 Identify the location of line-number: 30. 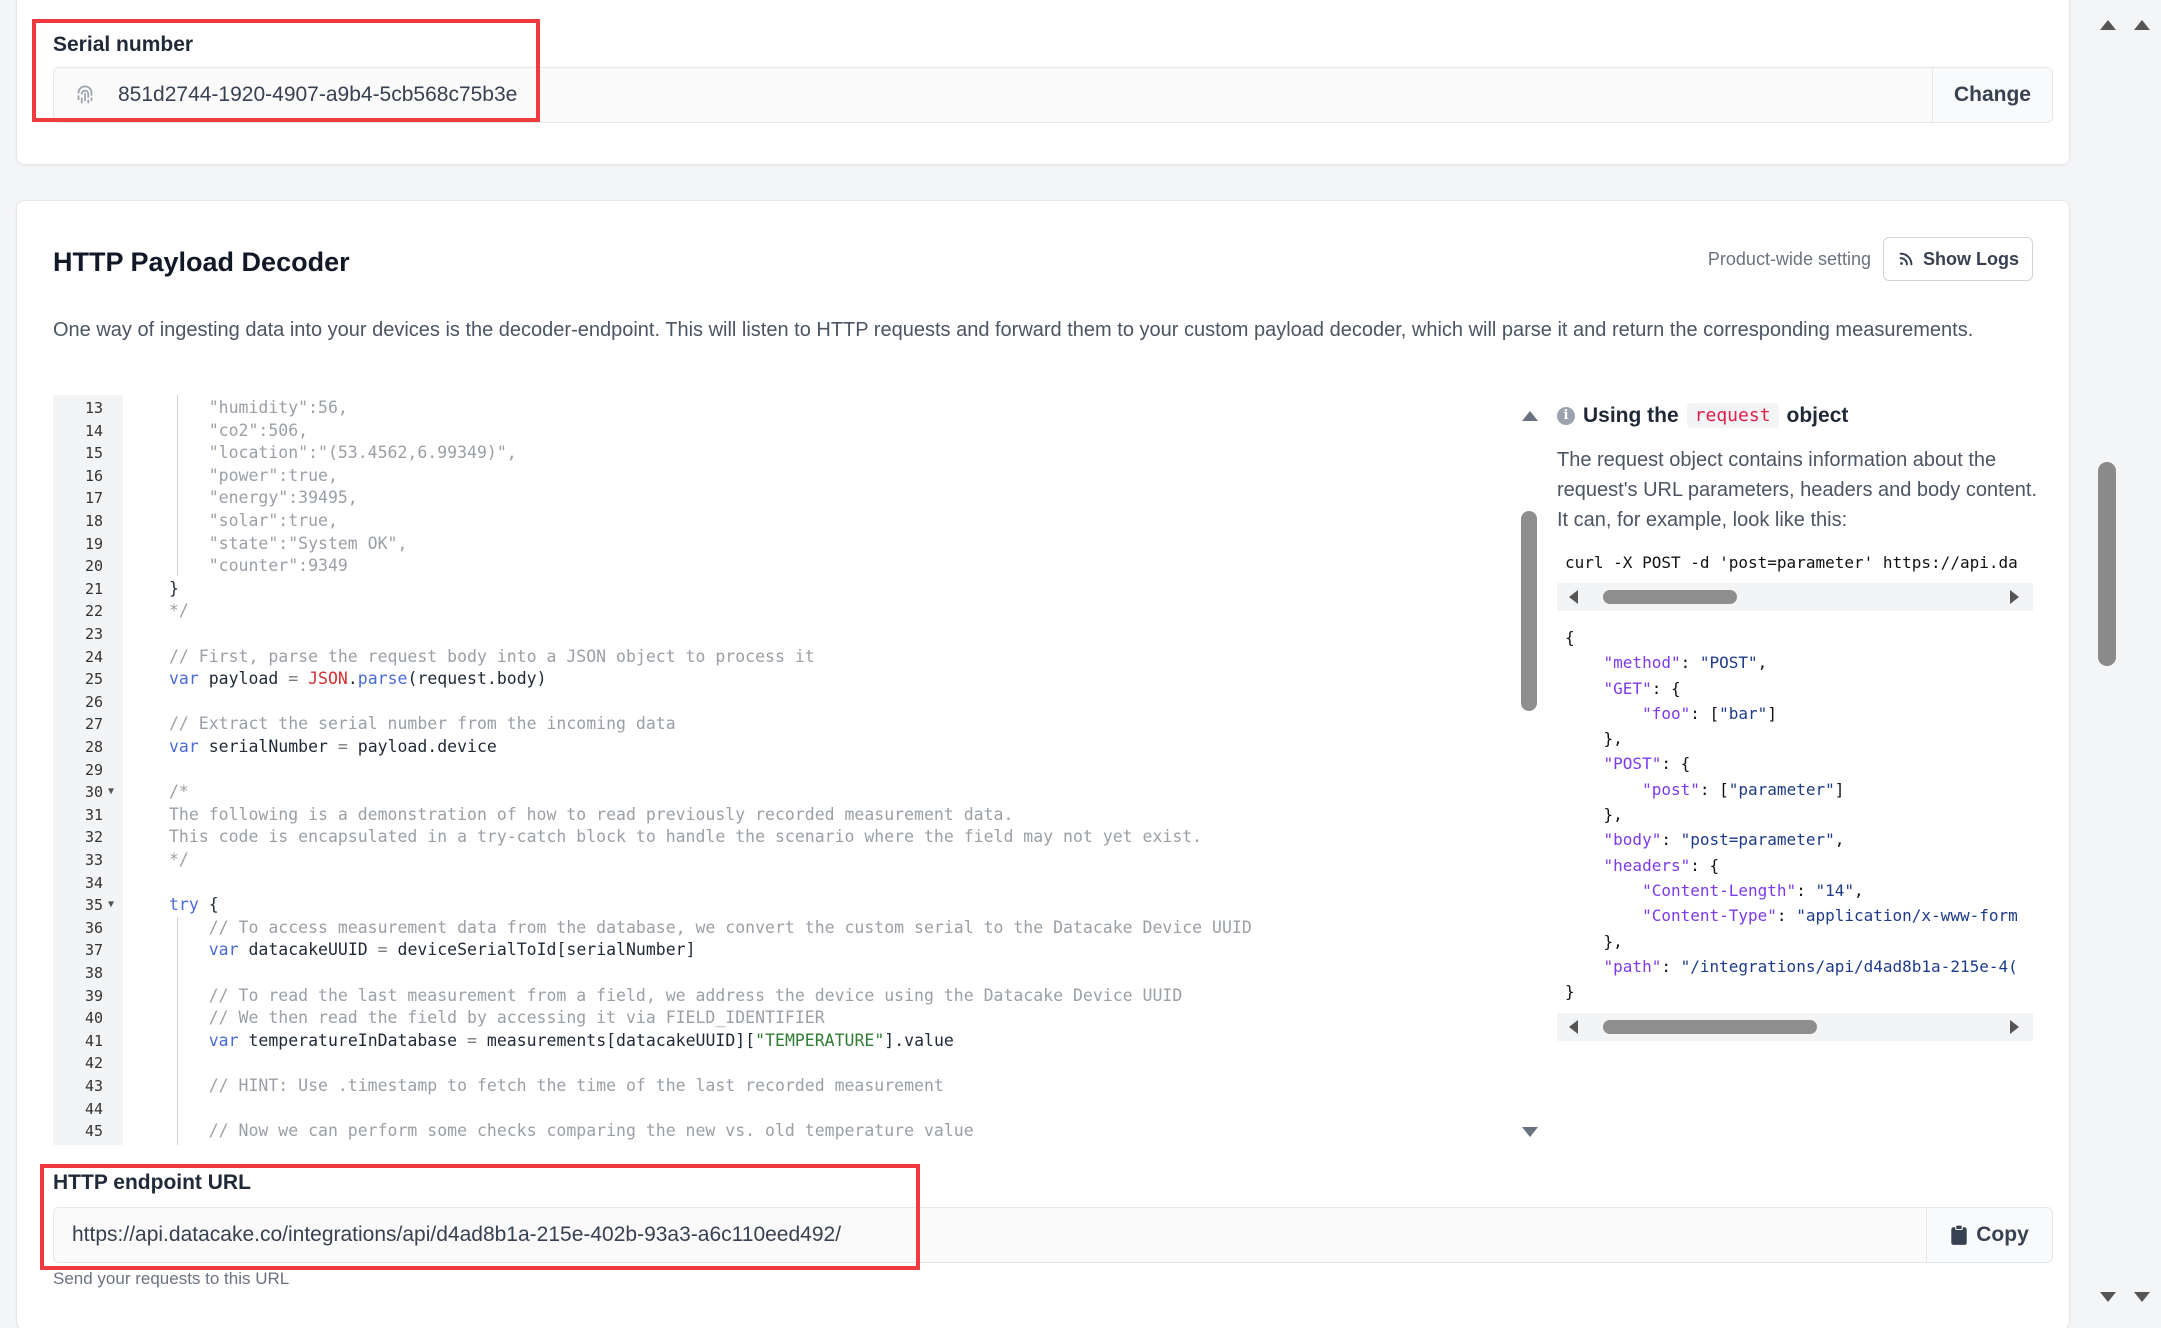
(93, 792).